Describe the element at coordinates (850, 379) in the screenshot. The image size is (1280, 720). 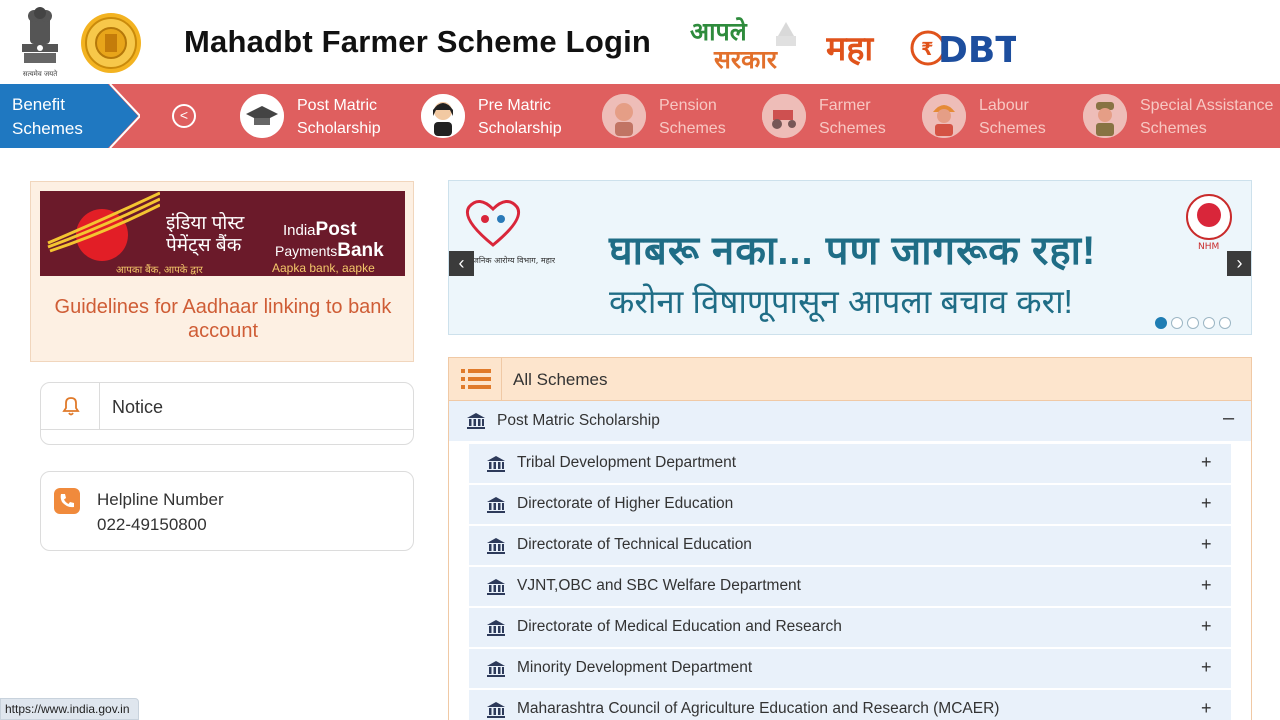
I see `all-schemes-header: All Schemes` at that location.